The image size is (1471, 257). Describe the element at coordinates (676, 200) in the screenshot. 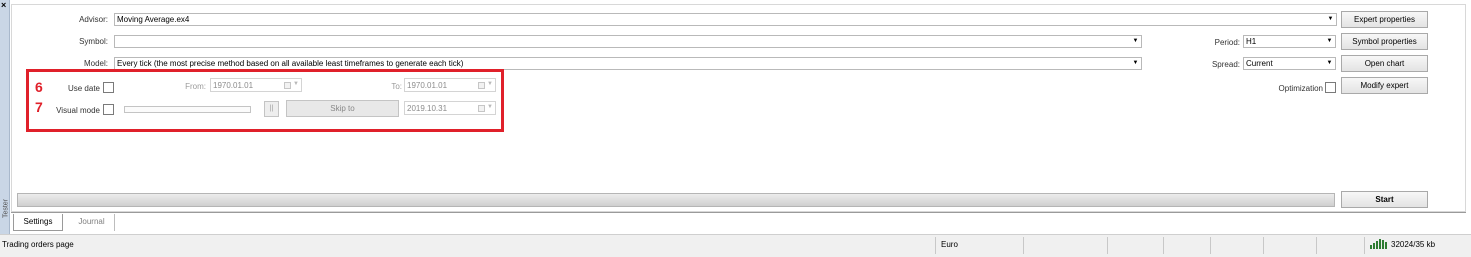

I see `test-progress-bar` at that location.